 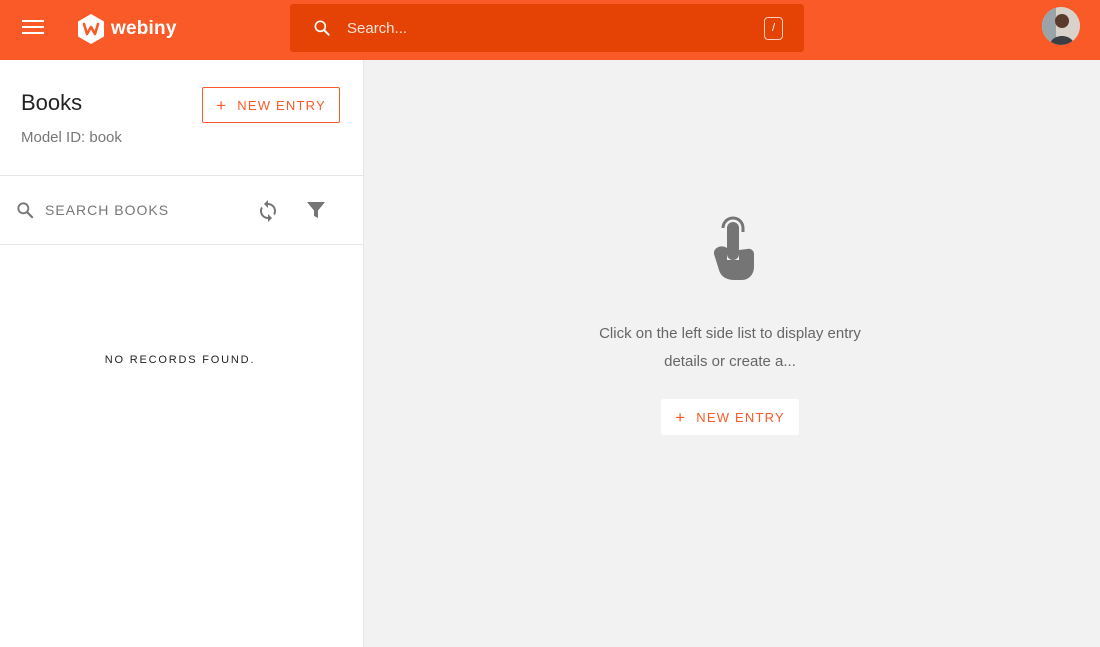 What do you see at coordinates (268, 210) in the screenshot?
I see `refresh-icon` at bounding box center [268, 210].